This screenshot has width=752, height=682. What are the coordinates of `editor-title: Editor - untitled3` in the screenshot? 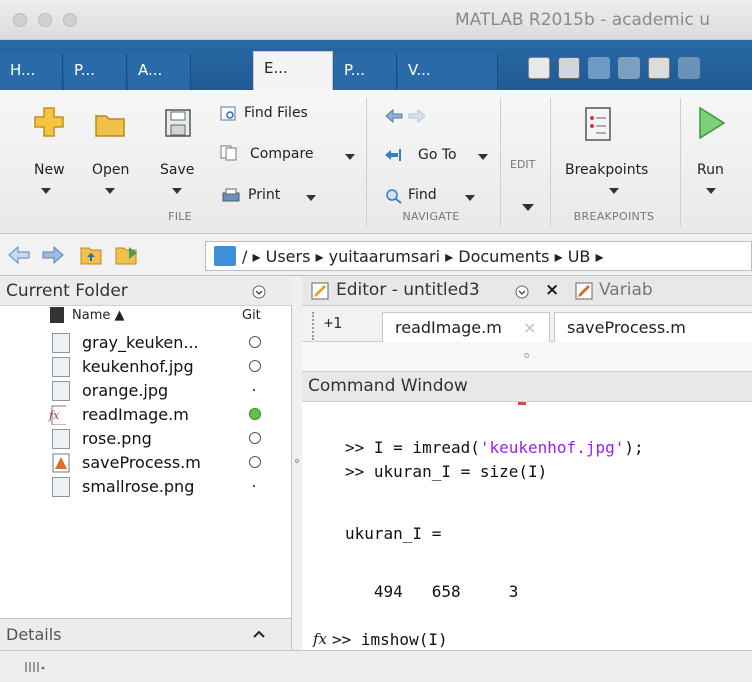 It's located at (408, 290).